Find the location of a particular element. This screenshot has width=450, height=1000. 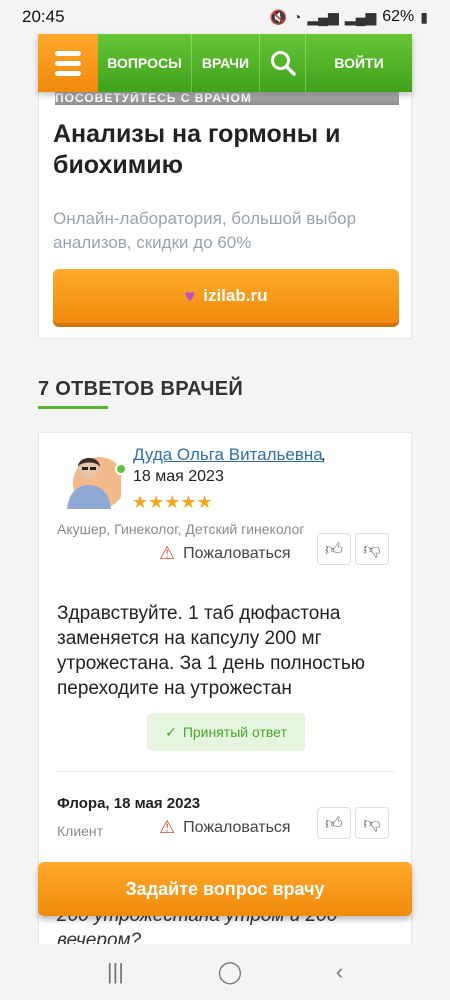

client-role: Клиент is located at coordinates (80, 831).